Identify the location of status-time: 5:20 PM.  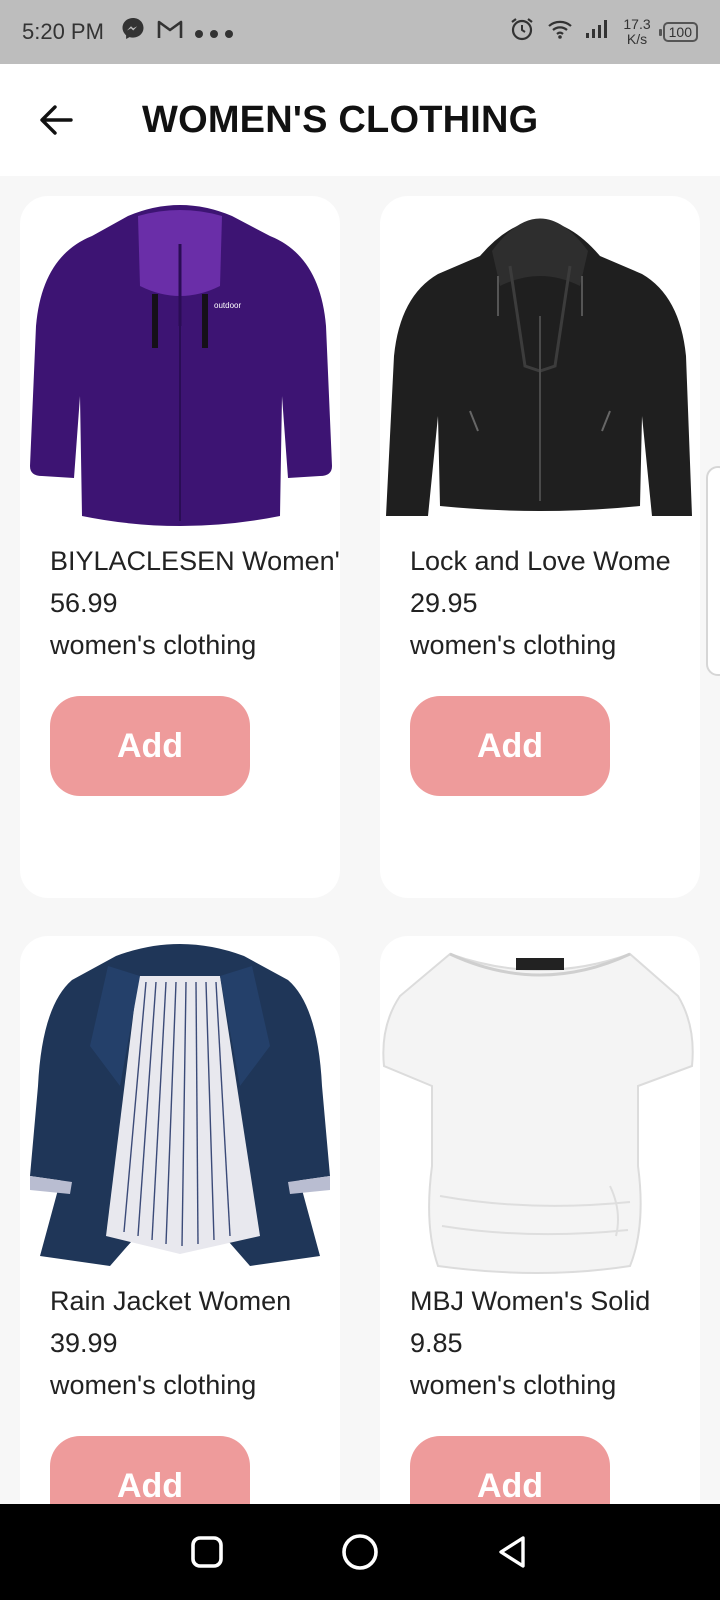
(63, 31).